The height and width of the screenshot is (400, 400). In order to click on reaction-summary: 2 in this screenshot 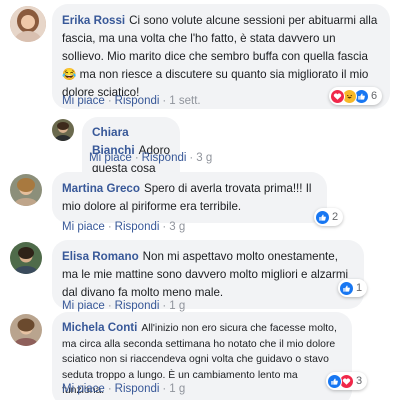, I will do `click(329, 217)`.